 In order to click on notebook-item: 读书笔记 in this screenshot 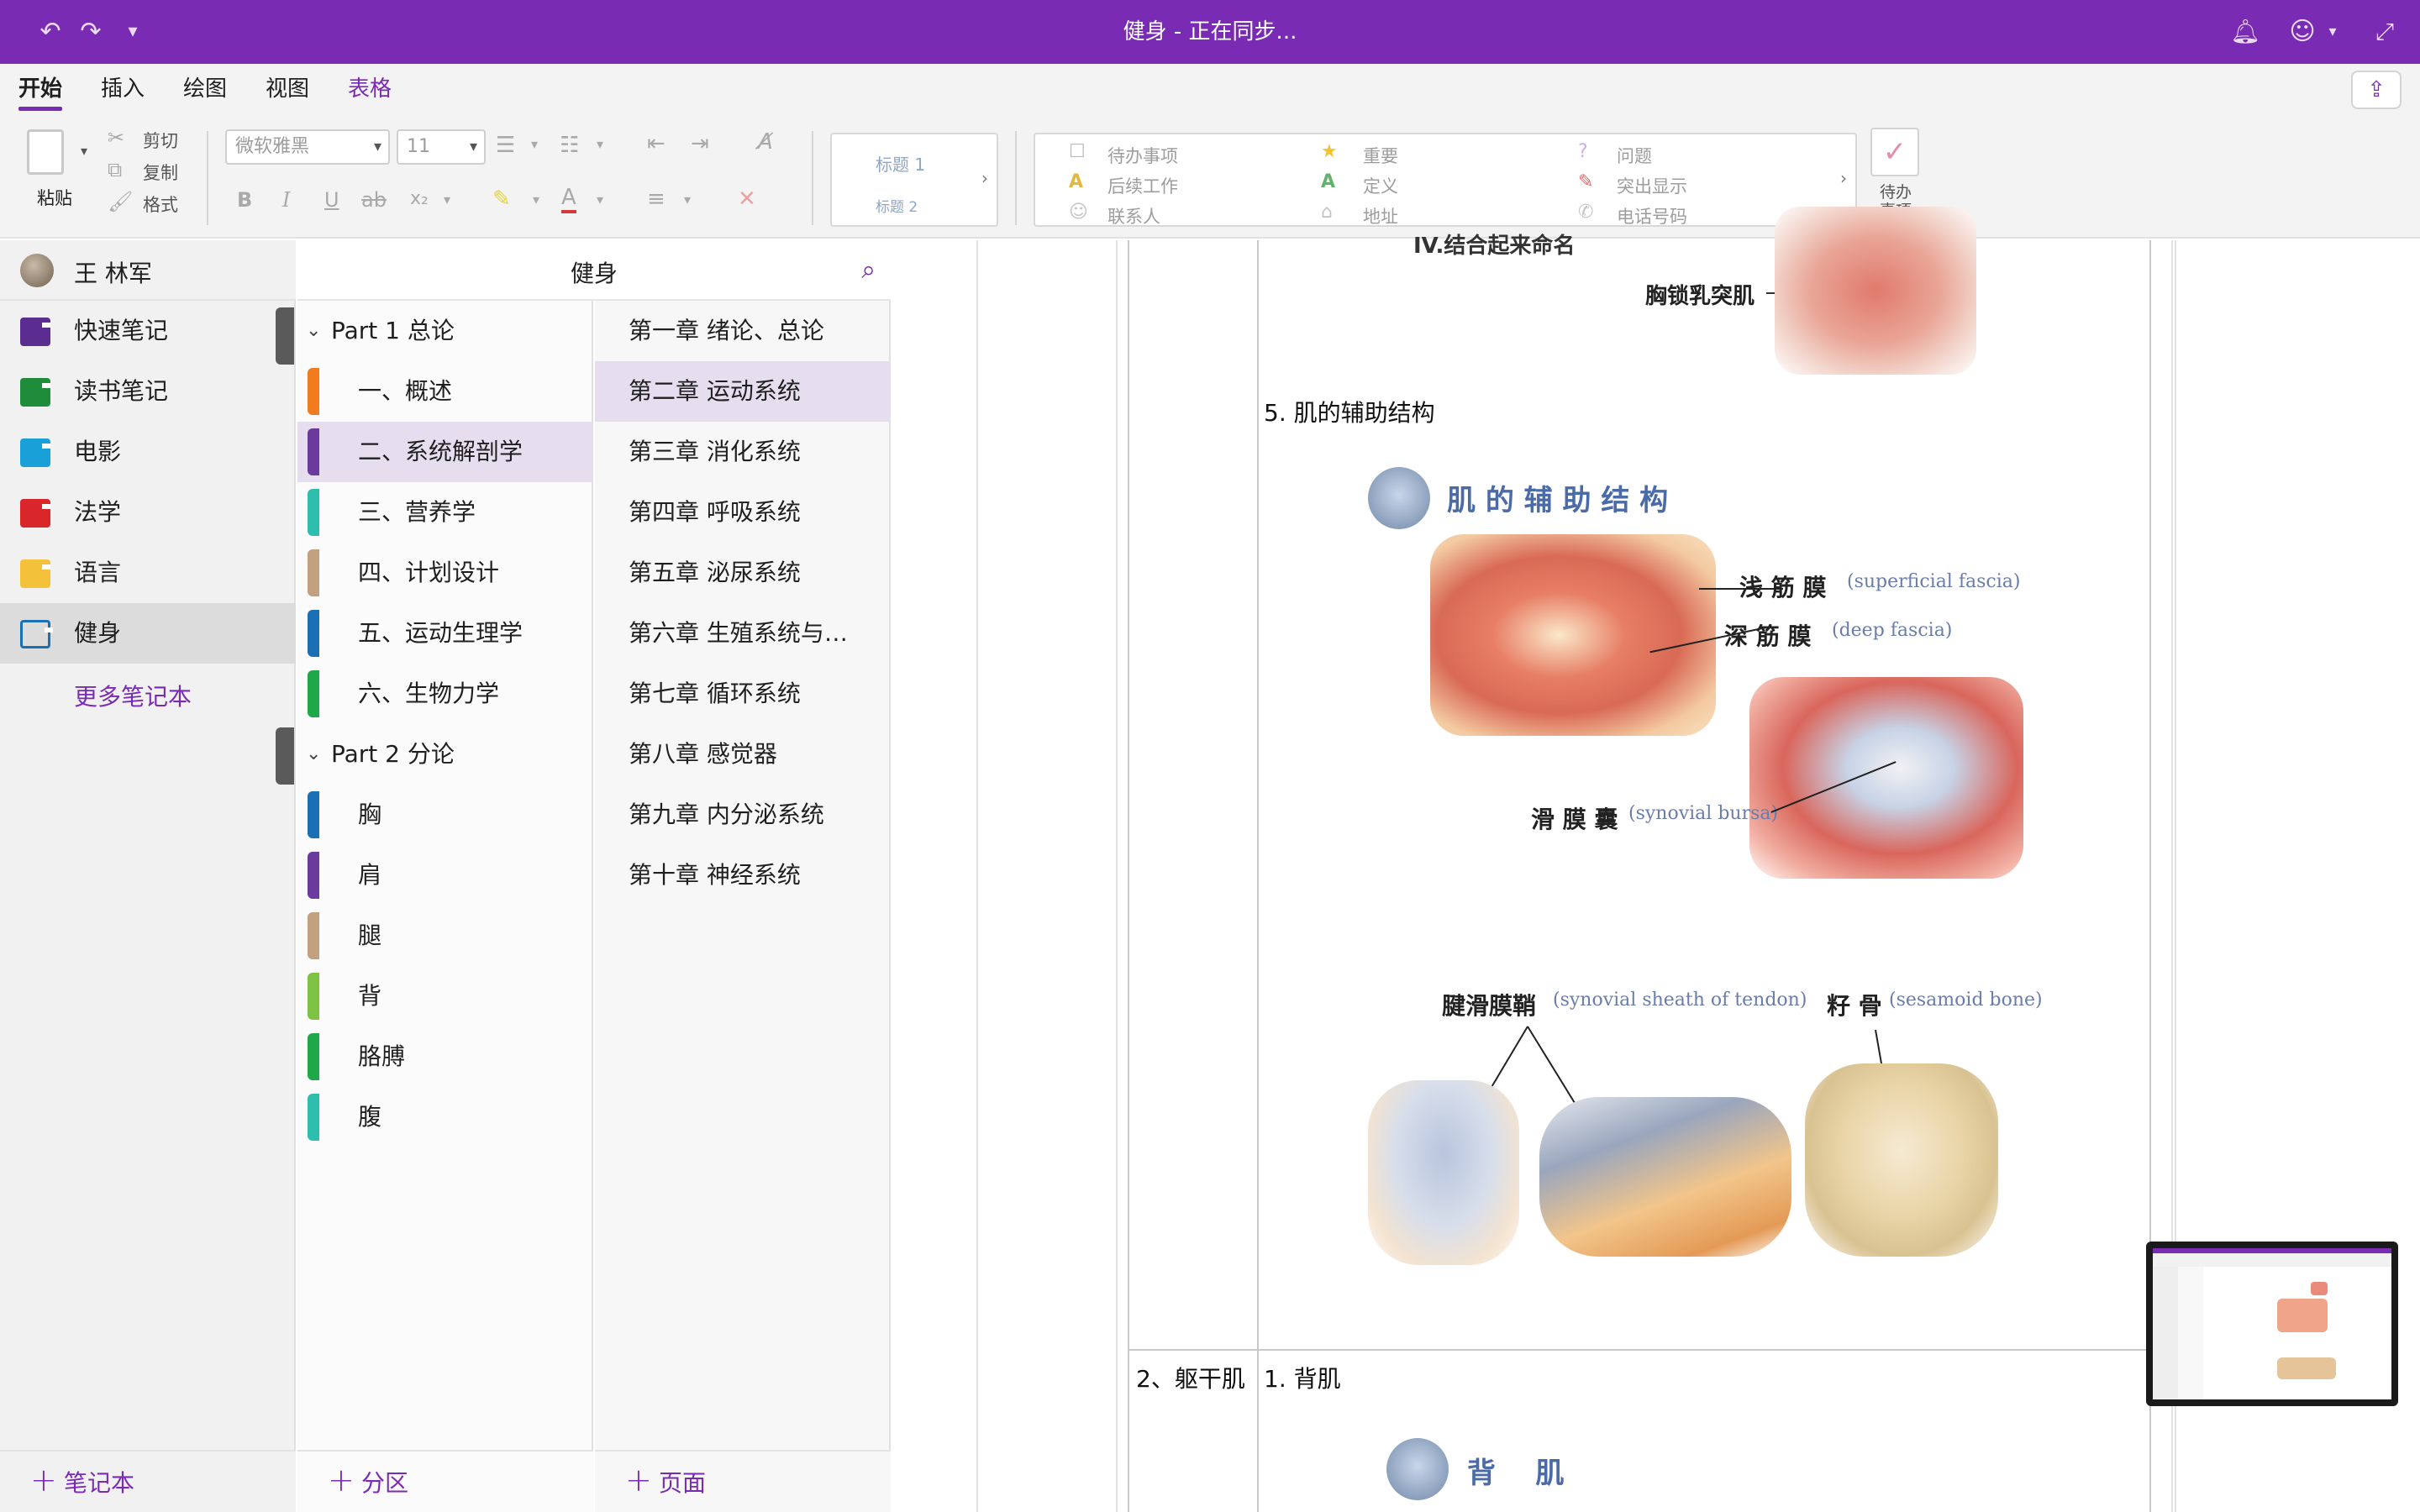, I will do `click(148, 391)`.